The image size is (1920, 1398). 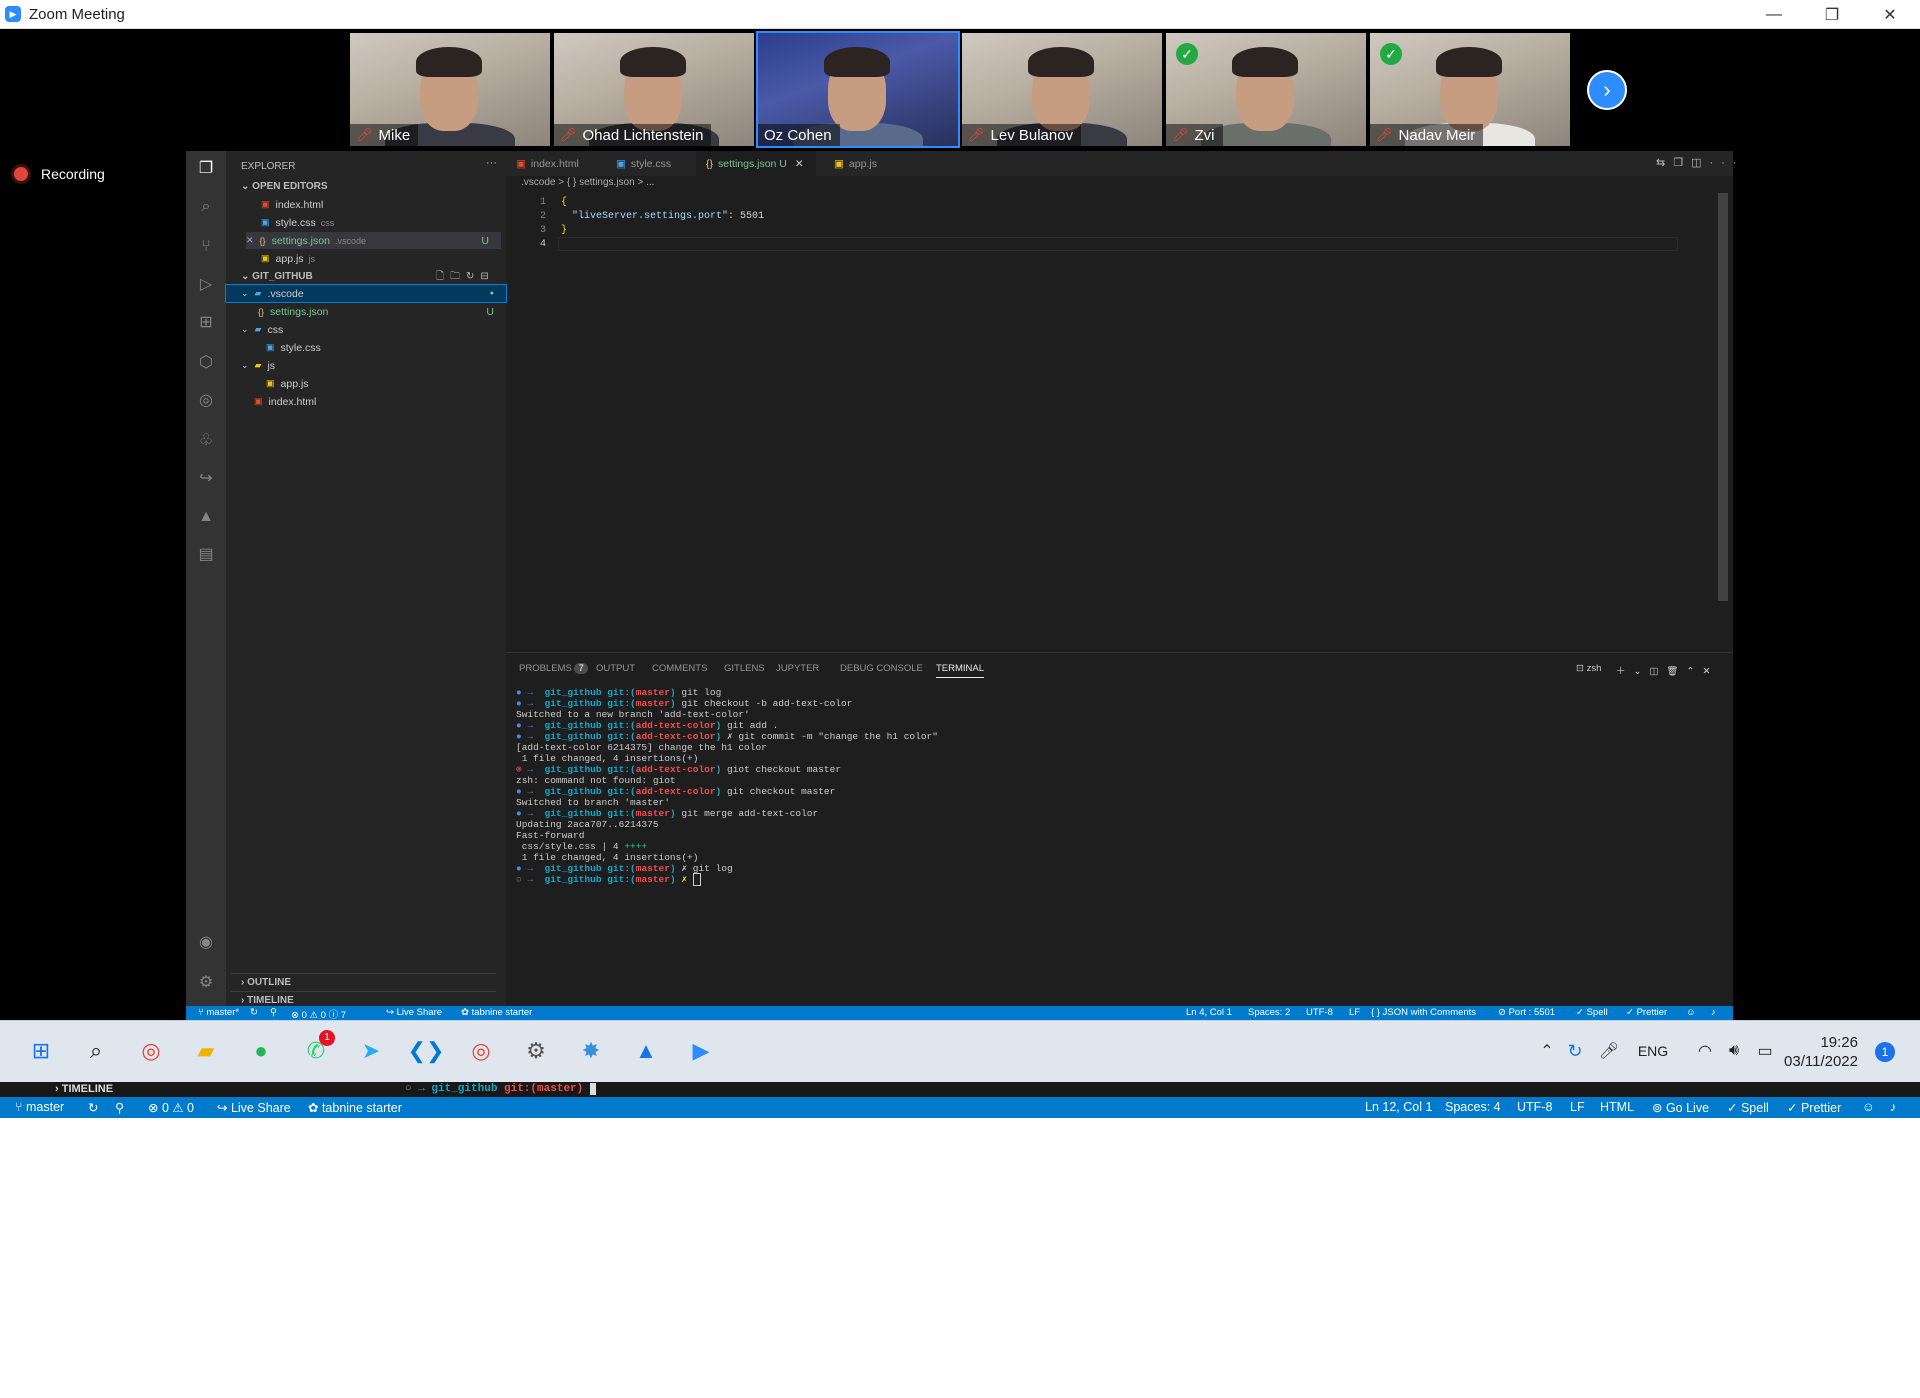 I want to click on file-explorer-icon: ▰, so click(x=206, y=1051).